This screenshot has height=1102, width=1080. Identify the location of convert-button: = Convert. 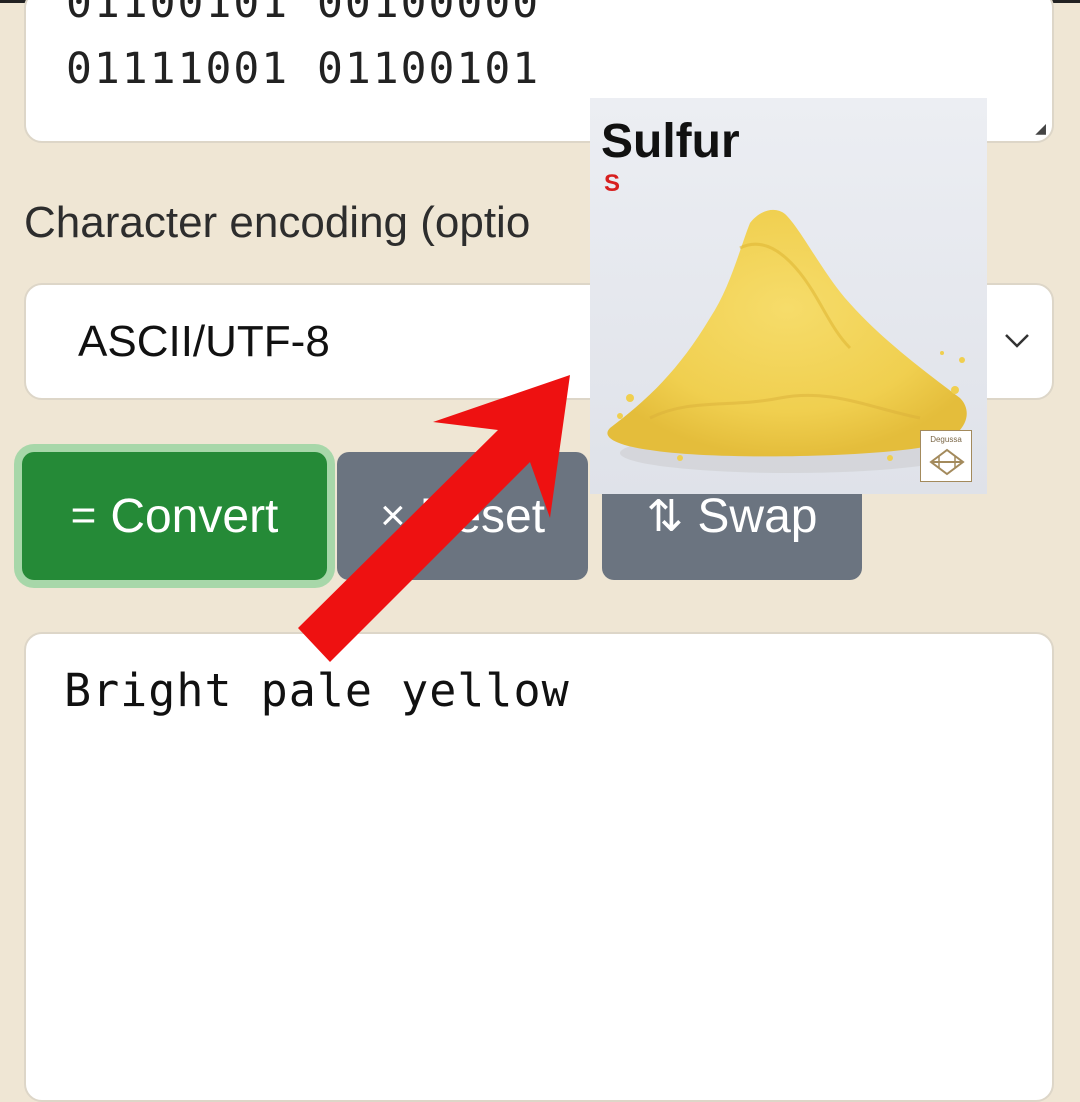
(174, 516).